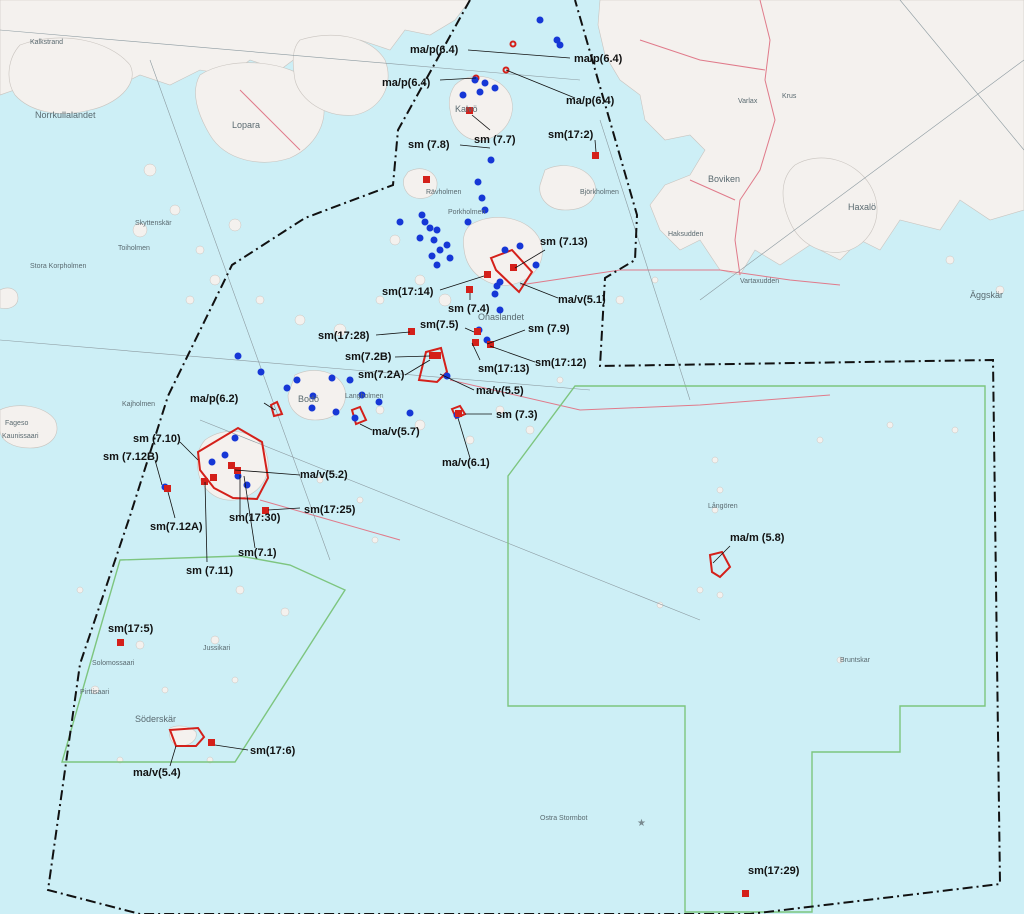  Describe the element at coordinates (368, 357) in the screenshot. I see `annotation-label: sm(7.2B)` at that location.